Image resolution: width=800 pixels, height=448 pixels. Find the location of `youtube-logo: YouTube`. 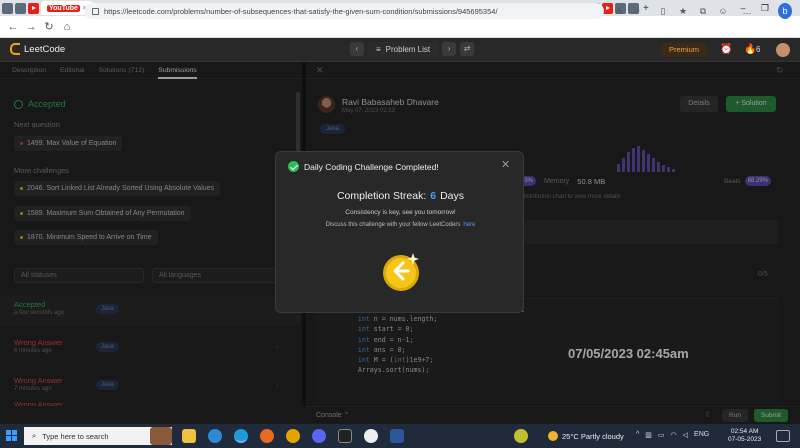

youtube-logo: YouTube is located at coordinates (63, 8).